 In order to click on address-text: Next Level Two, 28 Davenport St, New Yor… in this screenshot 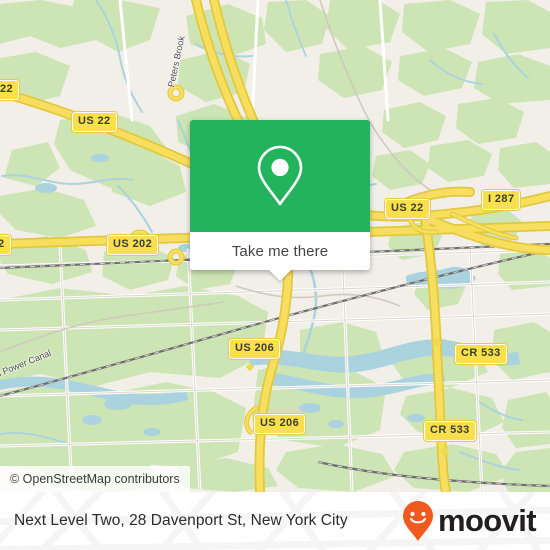, I will do `click(181, 520)`.